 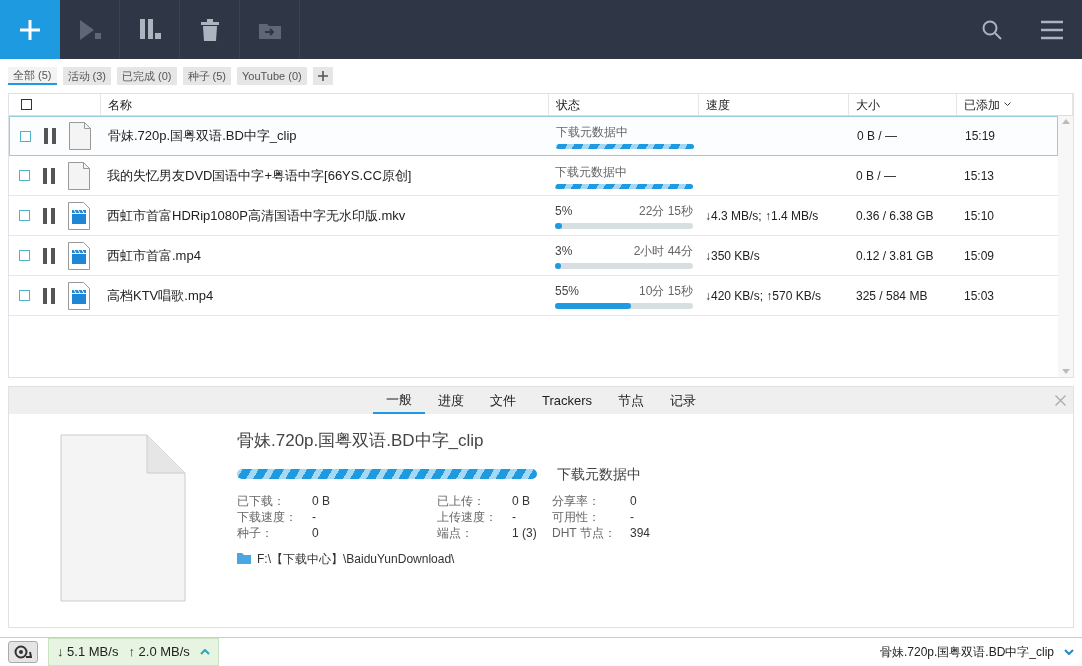 What do you see at coordinates (206, 76) in the screenshot?
I see `filter-tab: 种子 (5)` at bounding box center [206, 76].